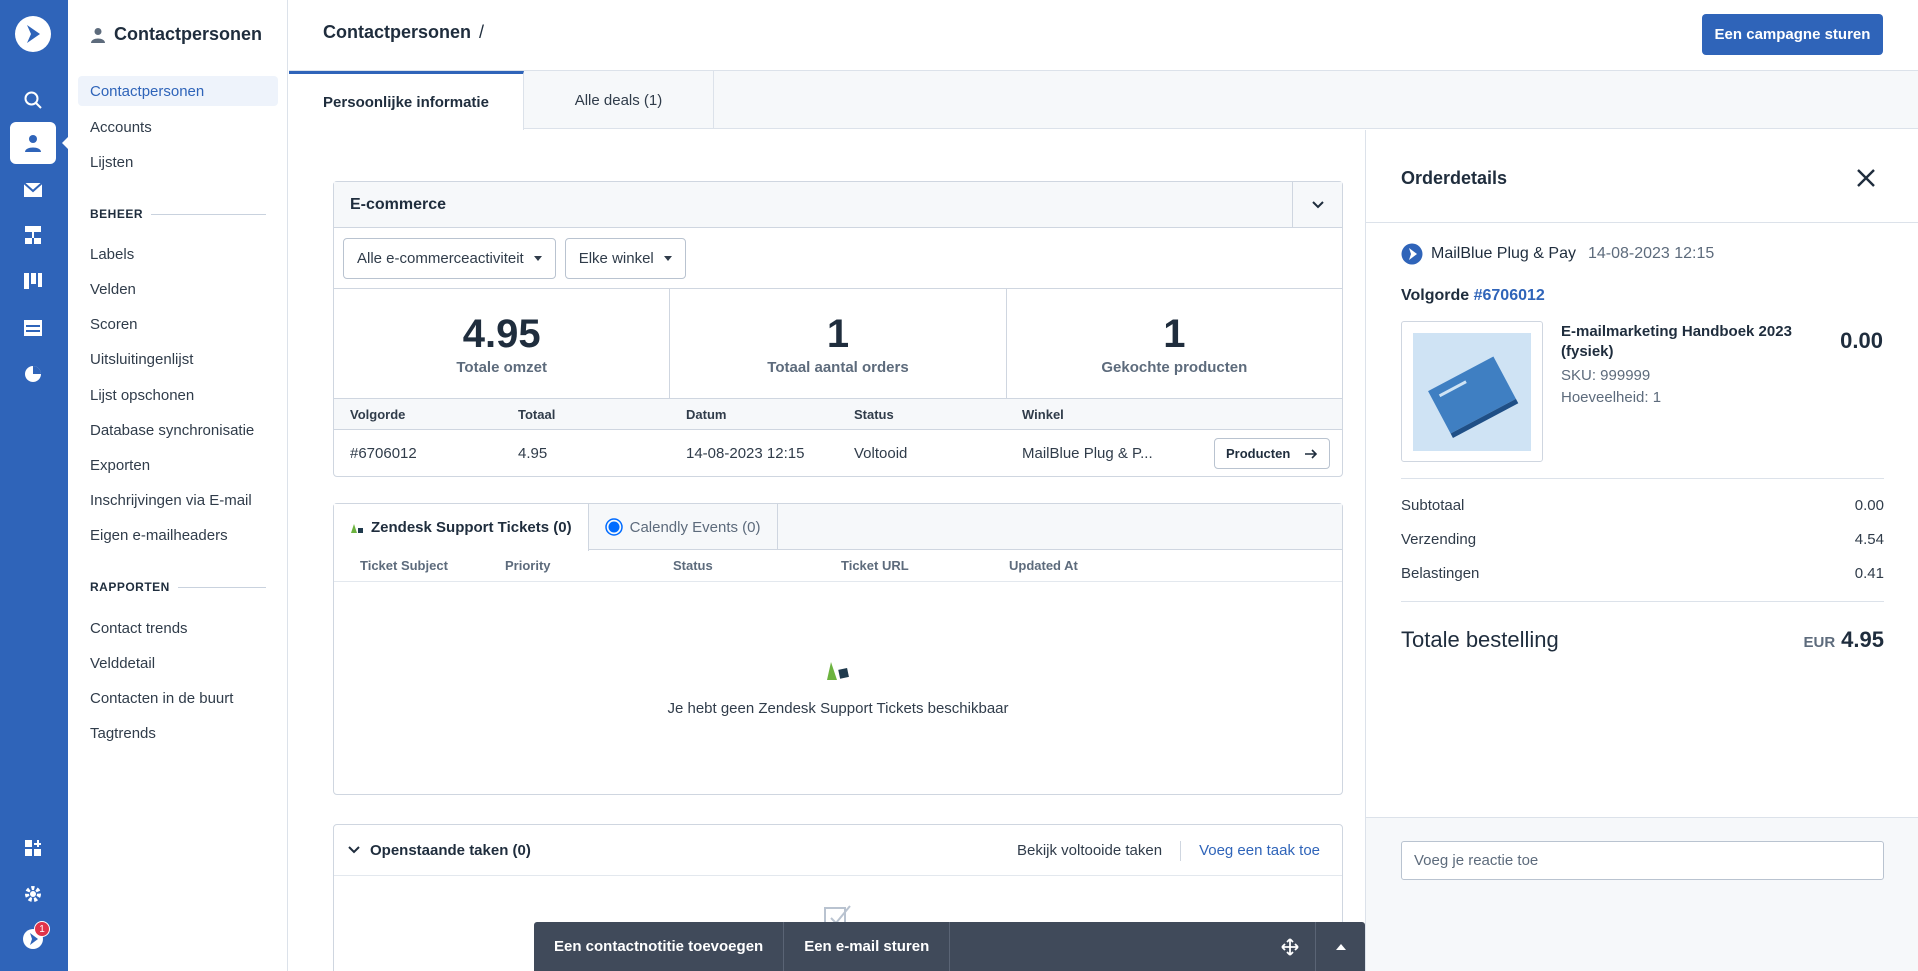  I want to click on subnav-item-labels: Labels, so click(178, 254).